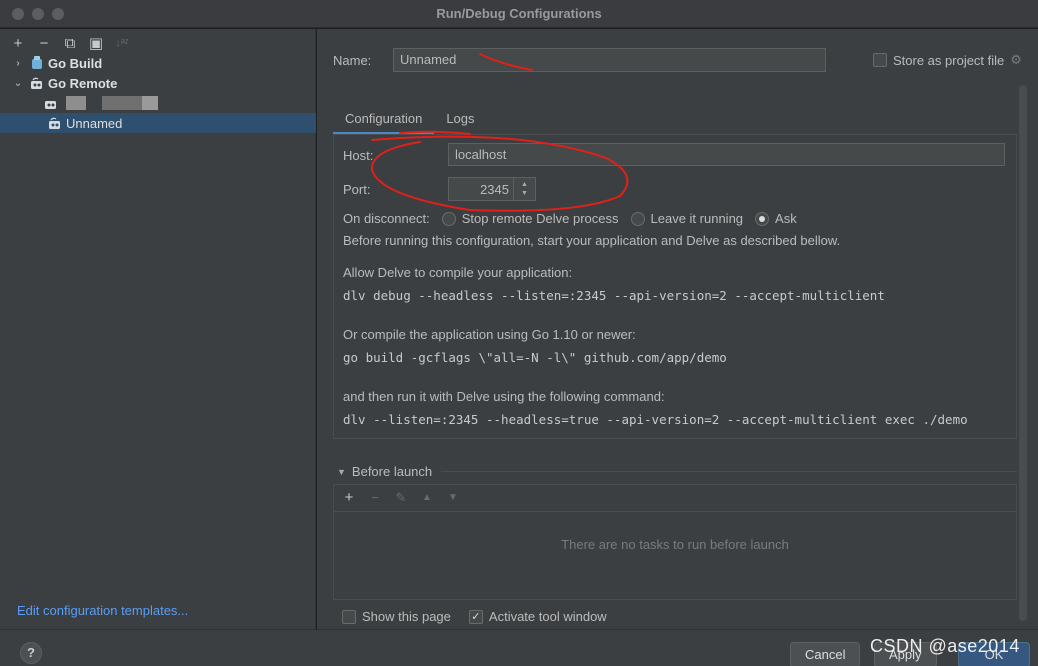  Describe the element at coordinates (341, 472) in the screenshot. I see `triangle-down-icon: ▼` at that location.